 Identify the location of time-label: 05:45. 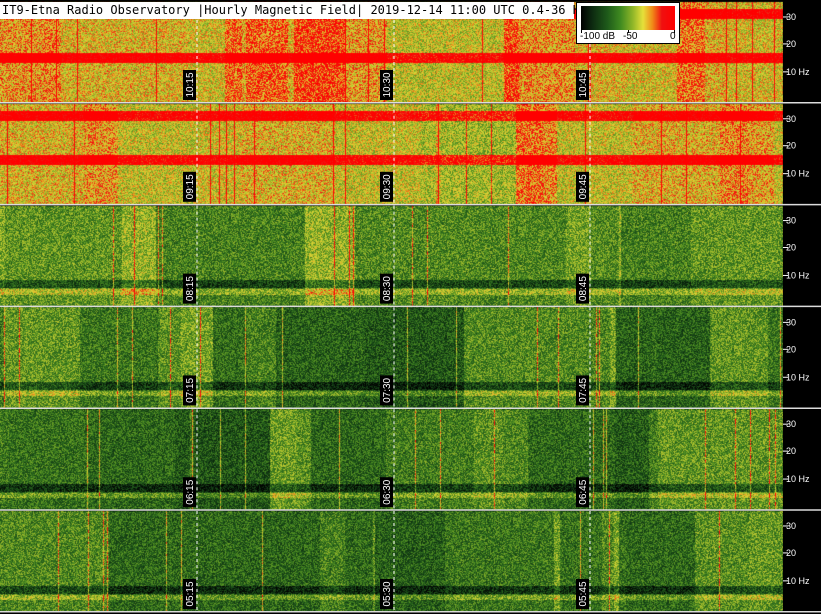
(583, 593).